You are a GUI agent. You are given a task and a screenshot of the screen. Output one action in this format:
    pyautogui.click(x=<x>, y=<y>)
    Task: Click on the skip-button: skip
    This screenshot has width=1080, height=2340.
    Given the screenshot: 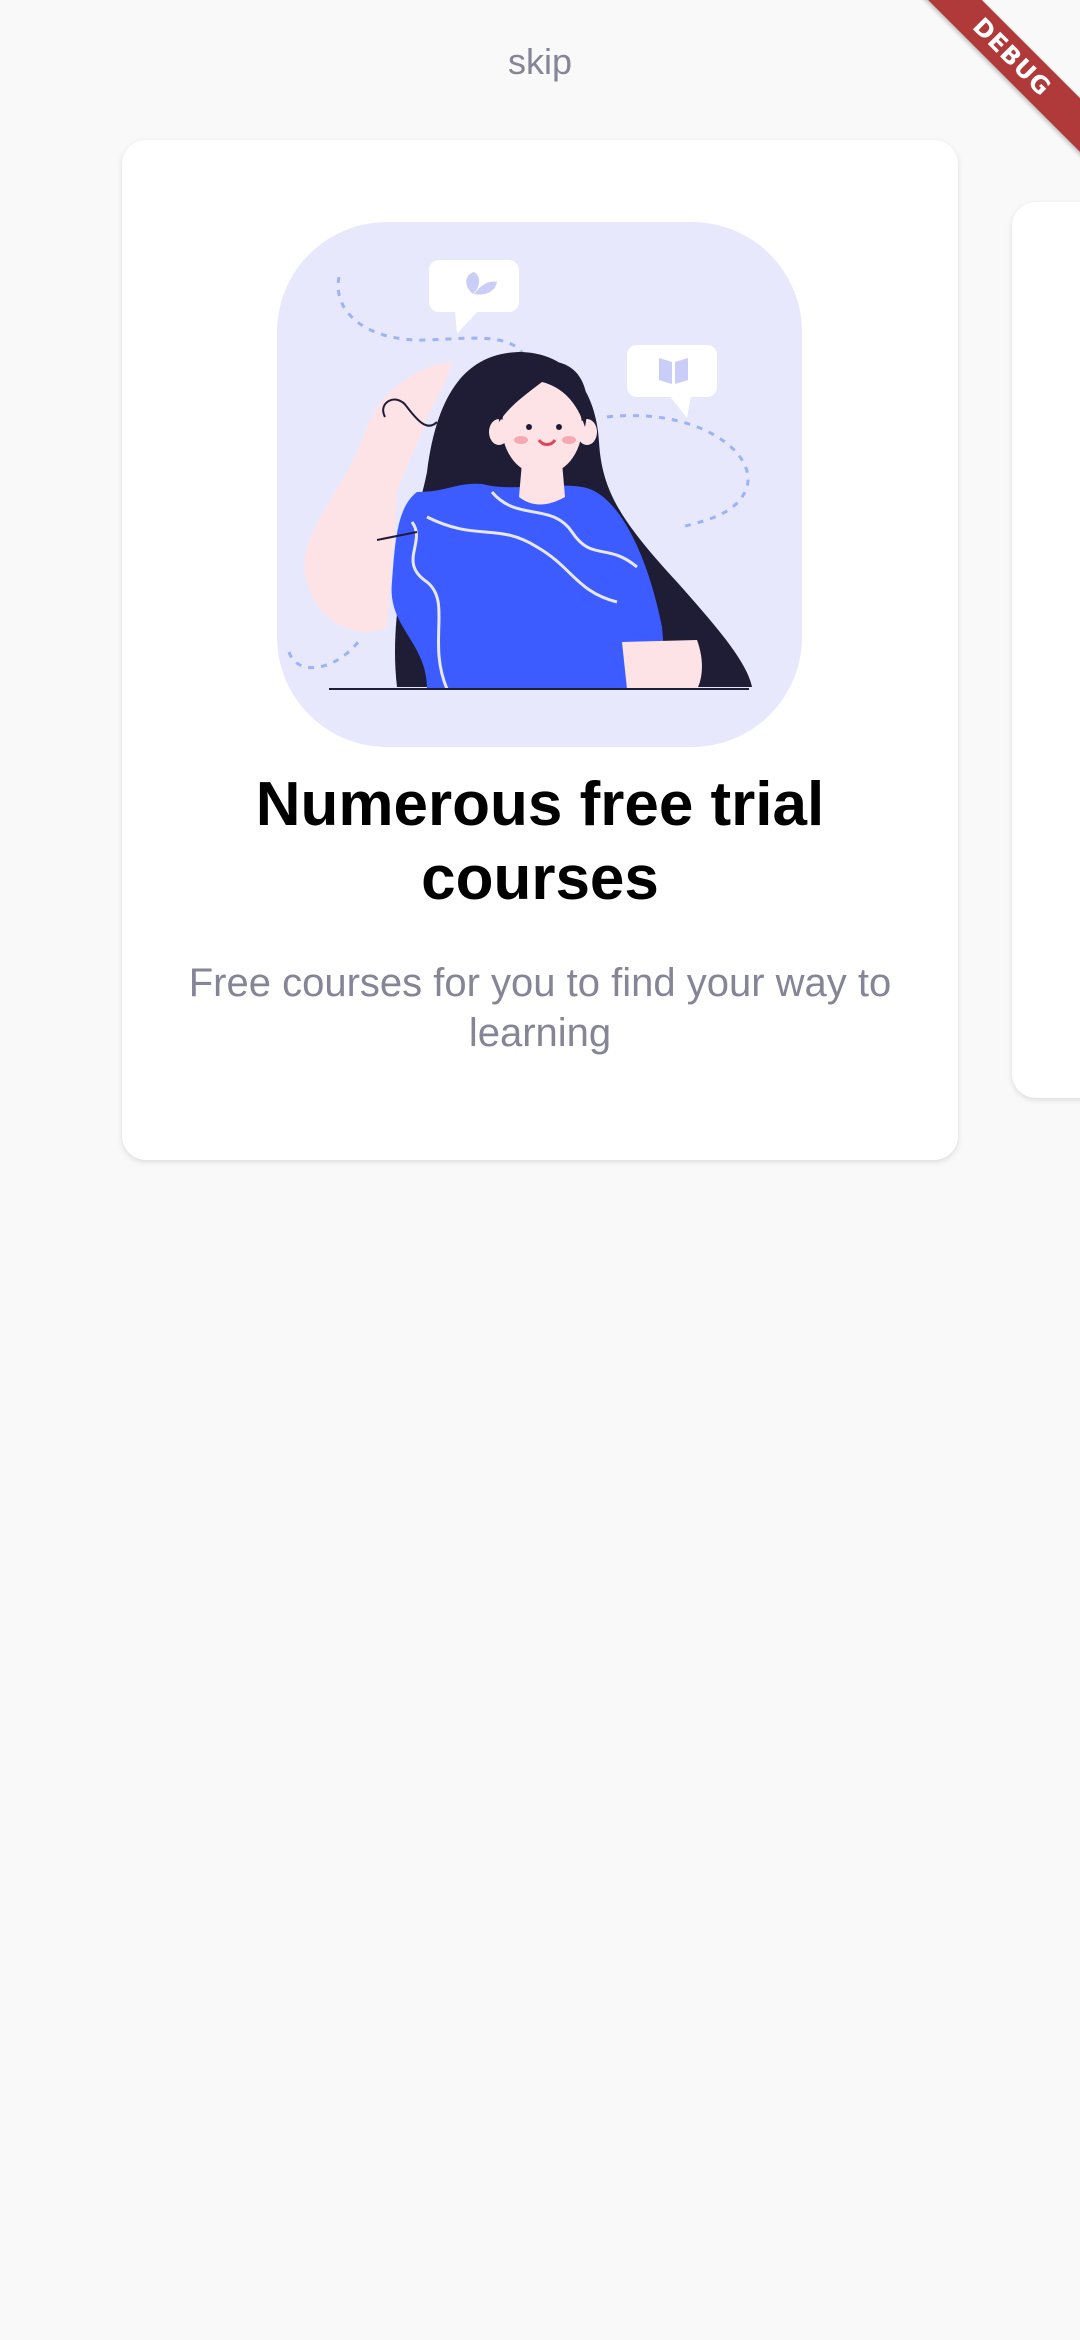 What is the action you would take?
    pyautogui.click(x=540, y=62)
    